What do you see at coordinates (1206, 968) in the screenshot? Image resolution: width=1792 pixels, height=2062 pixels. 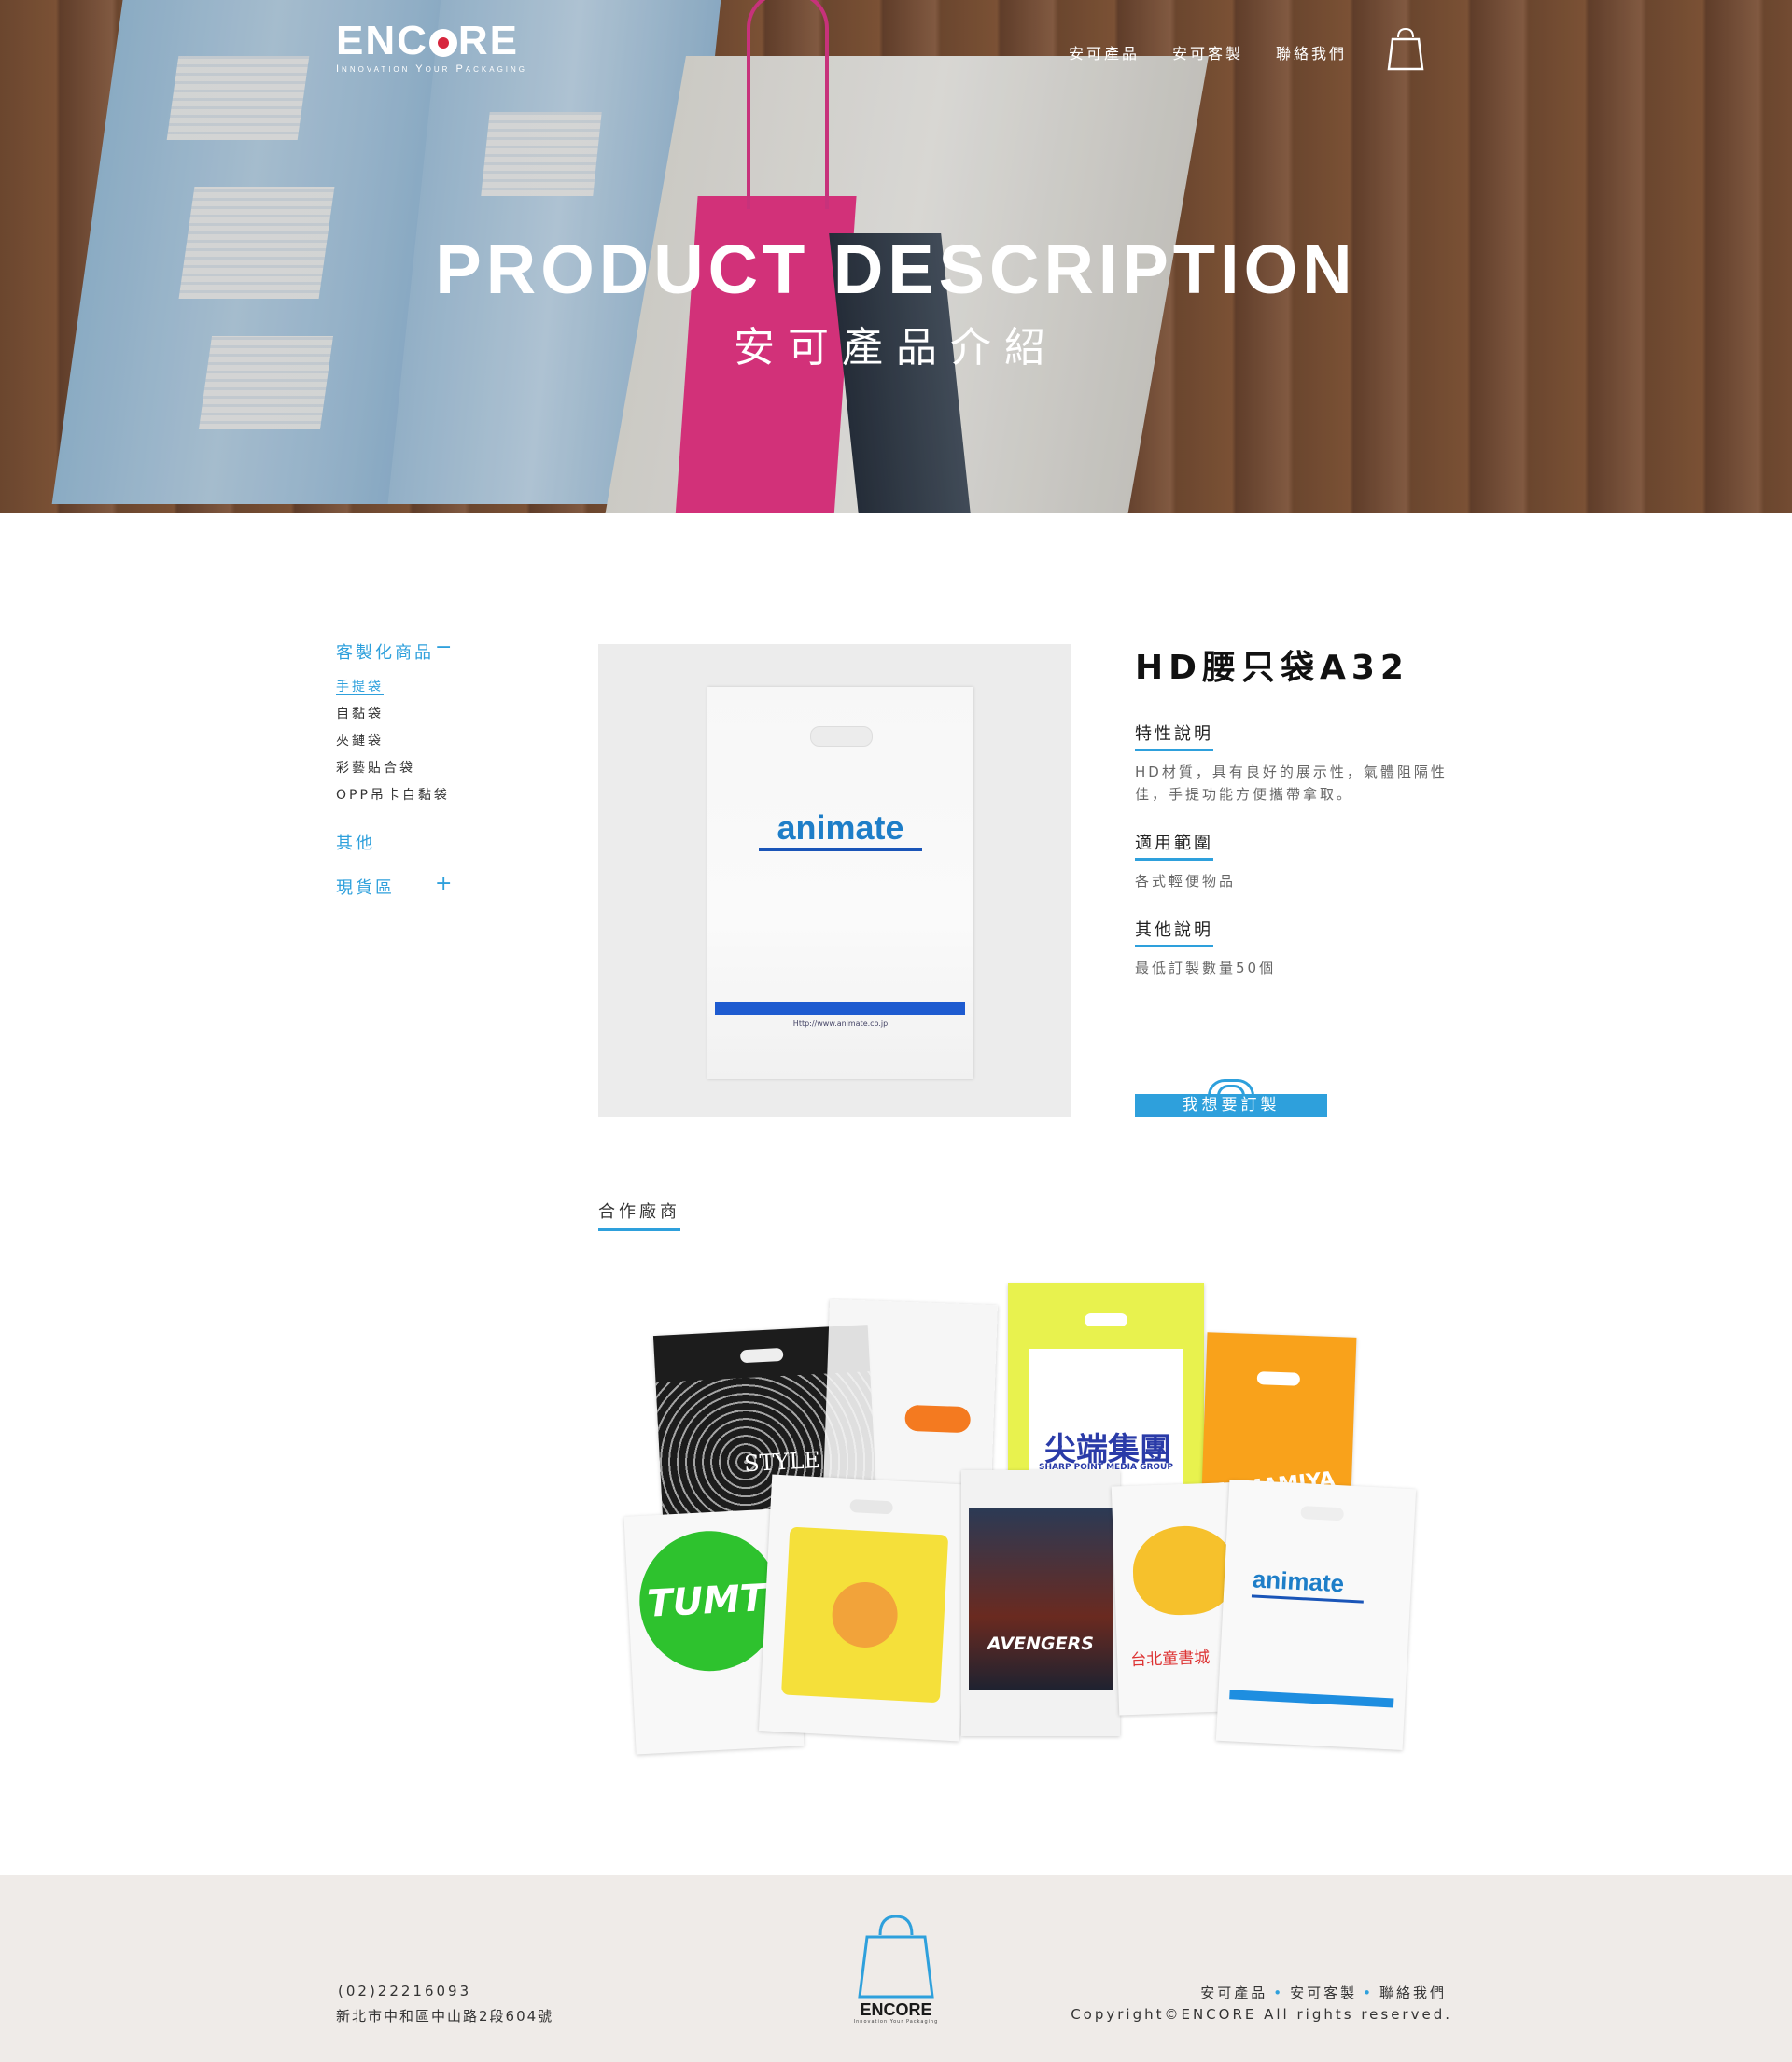 I see `notes-text: 最低訂製數量50個` at bounding box center [1206, 968].